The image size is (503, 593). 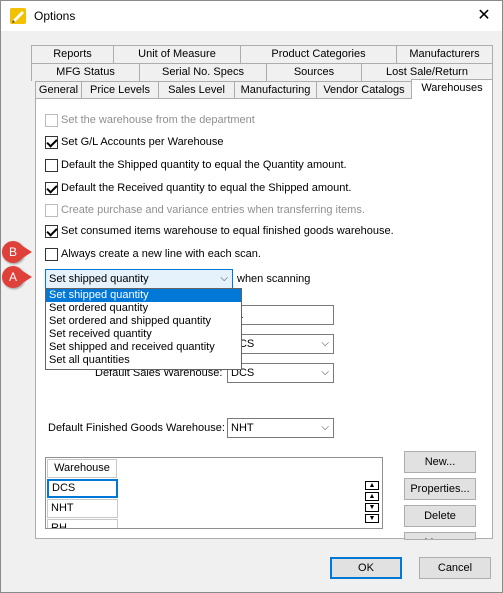 I want to click on warehouse-select-hidden: DCS ⌵, so click(x=280, y=344).